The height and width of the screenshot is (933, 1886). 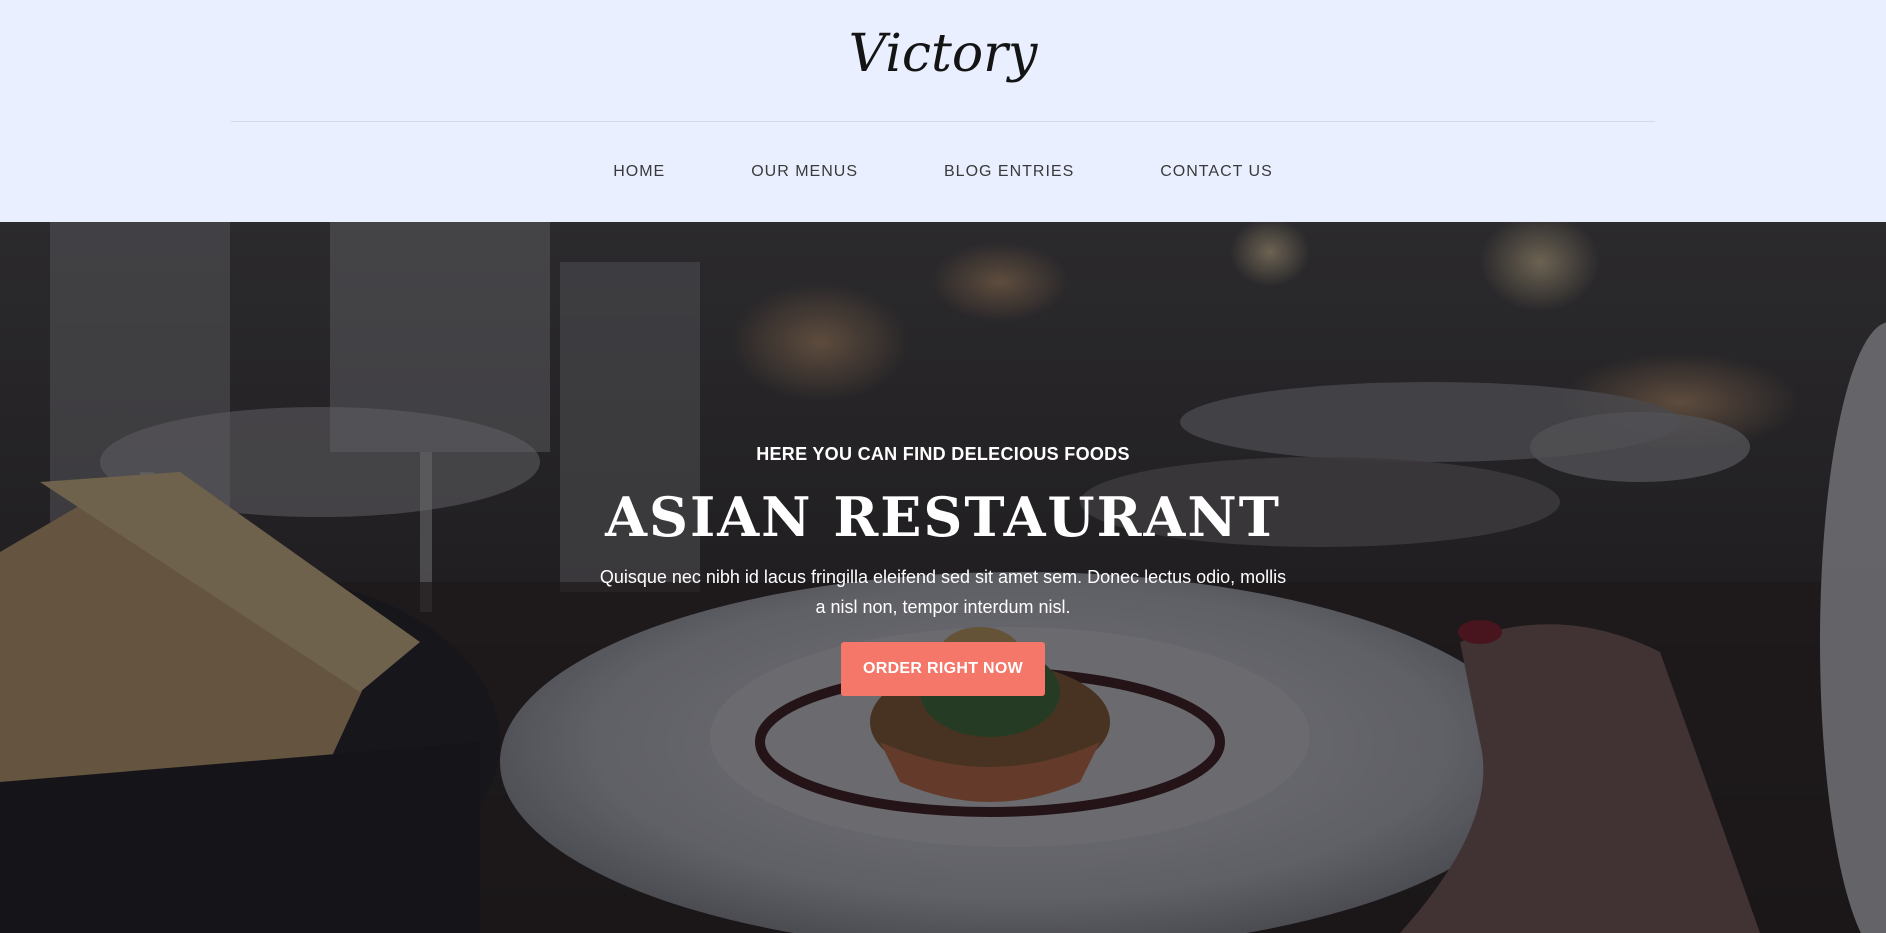 I want to click on site-logo: Victory, so click(x=943, y=54).